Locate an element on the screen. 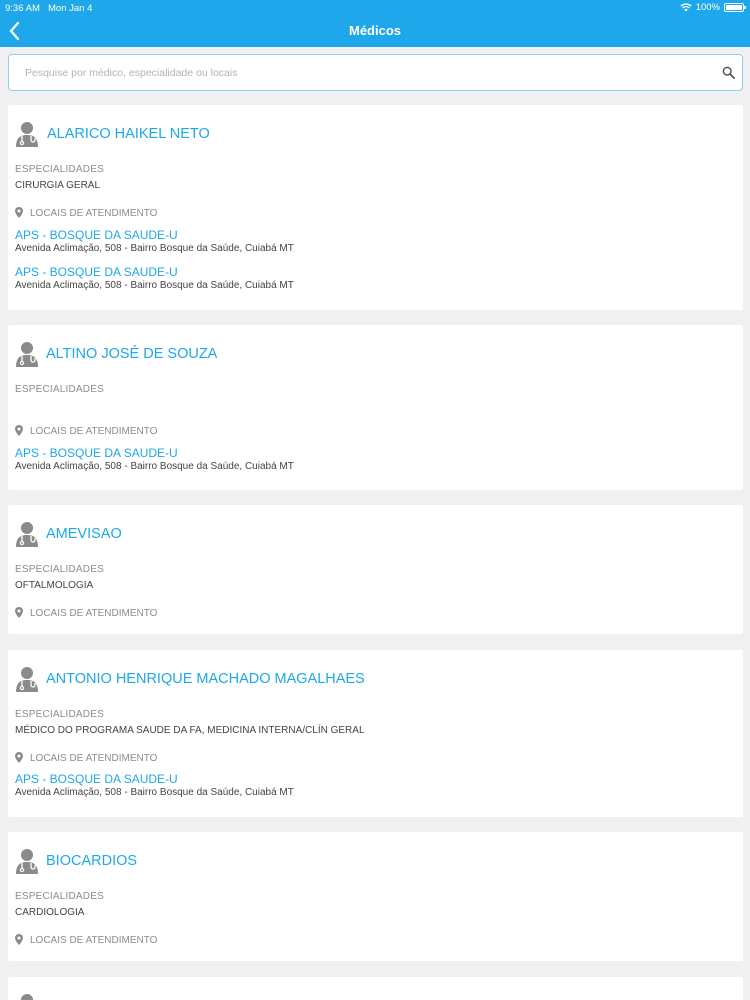 Image resolution: width=750 pixels, height=1000 pixels. page-title: Médicos is located at coordinates (374, 30).